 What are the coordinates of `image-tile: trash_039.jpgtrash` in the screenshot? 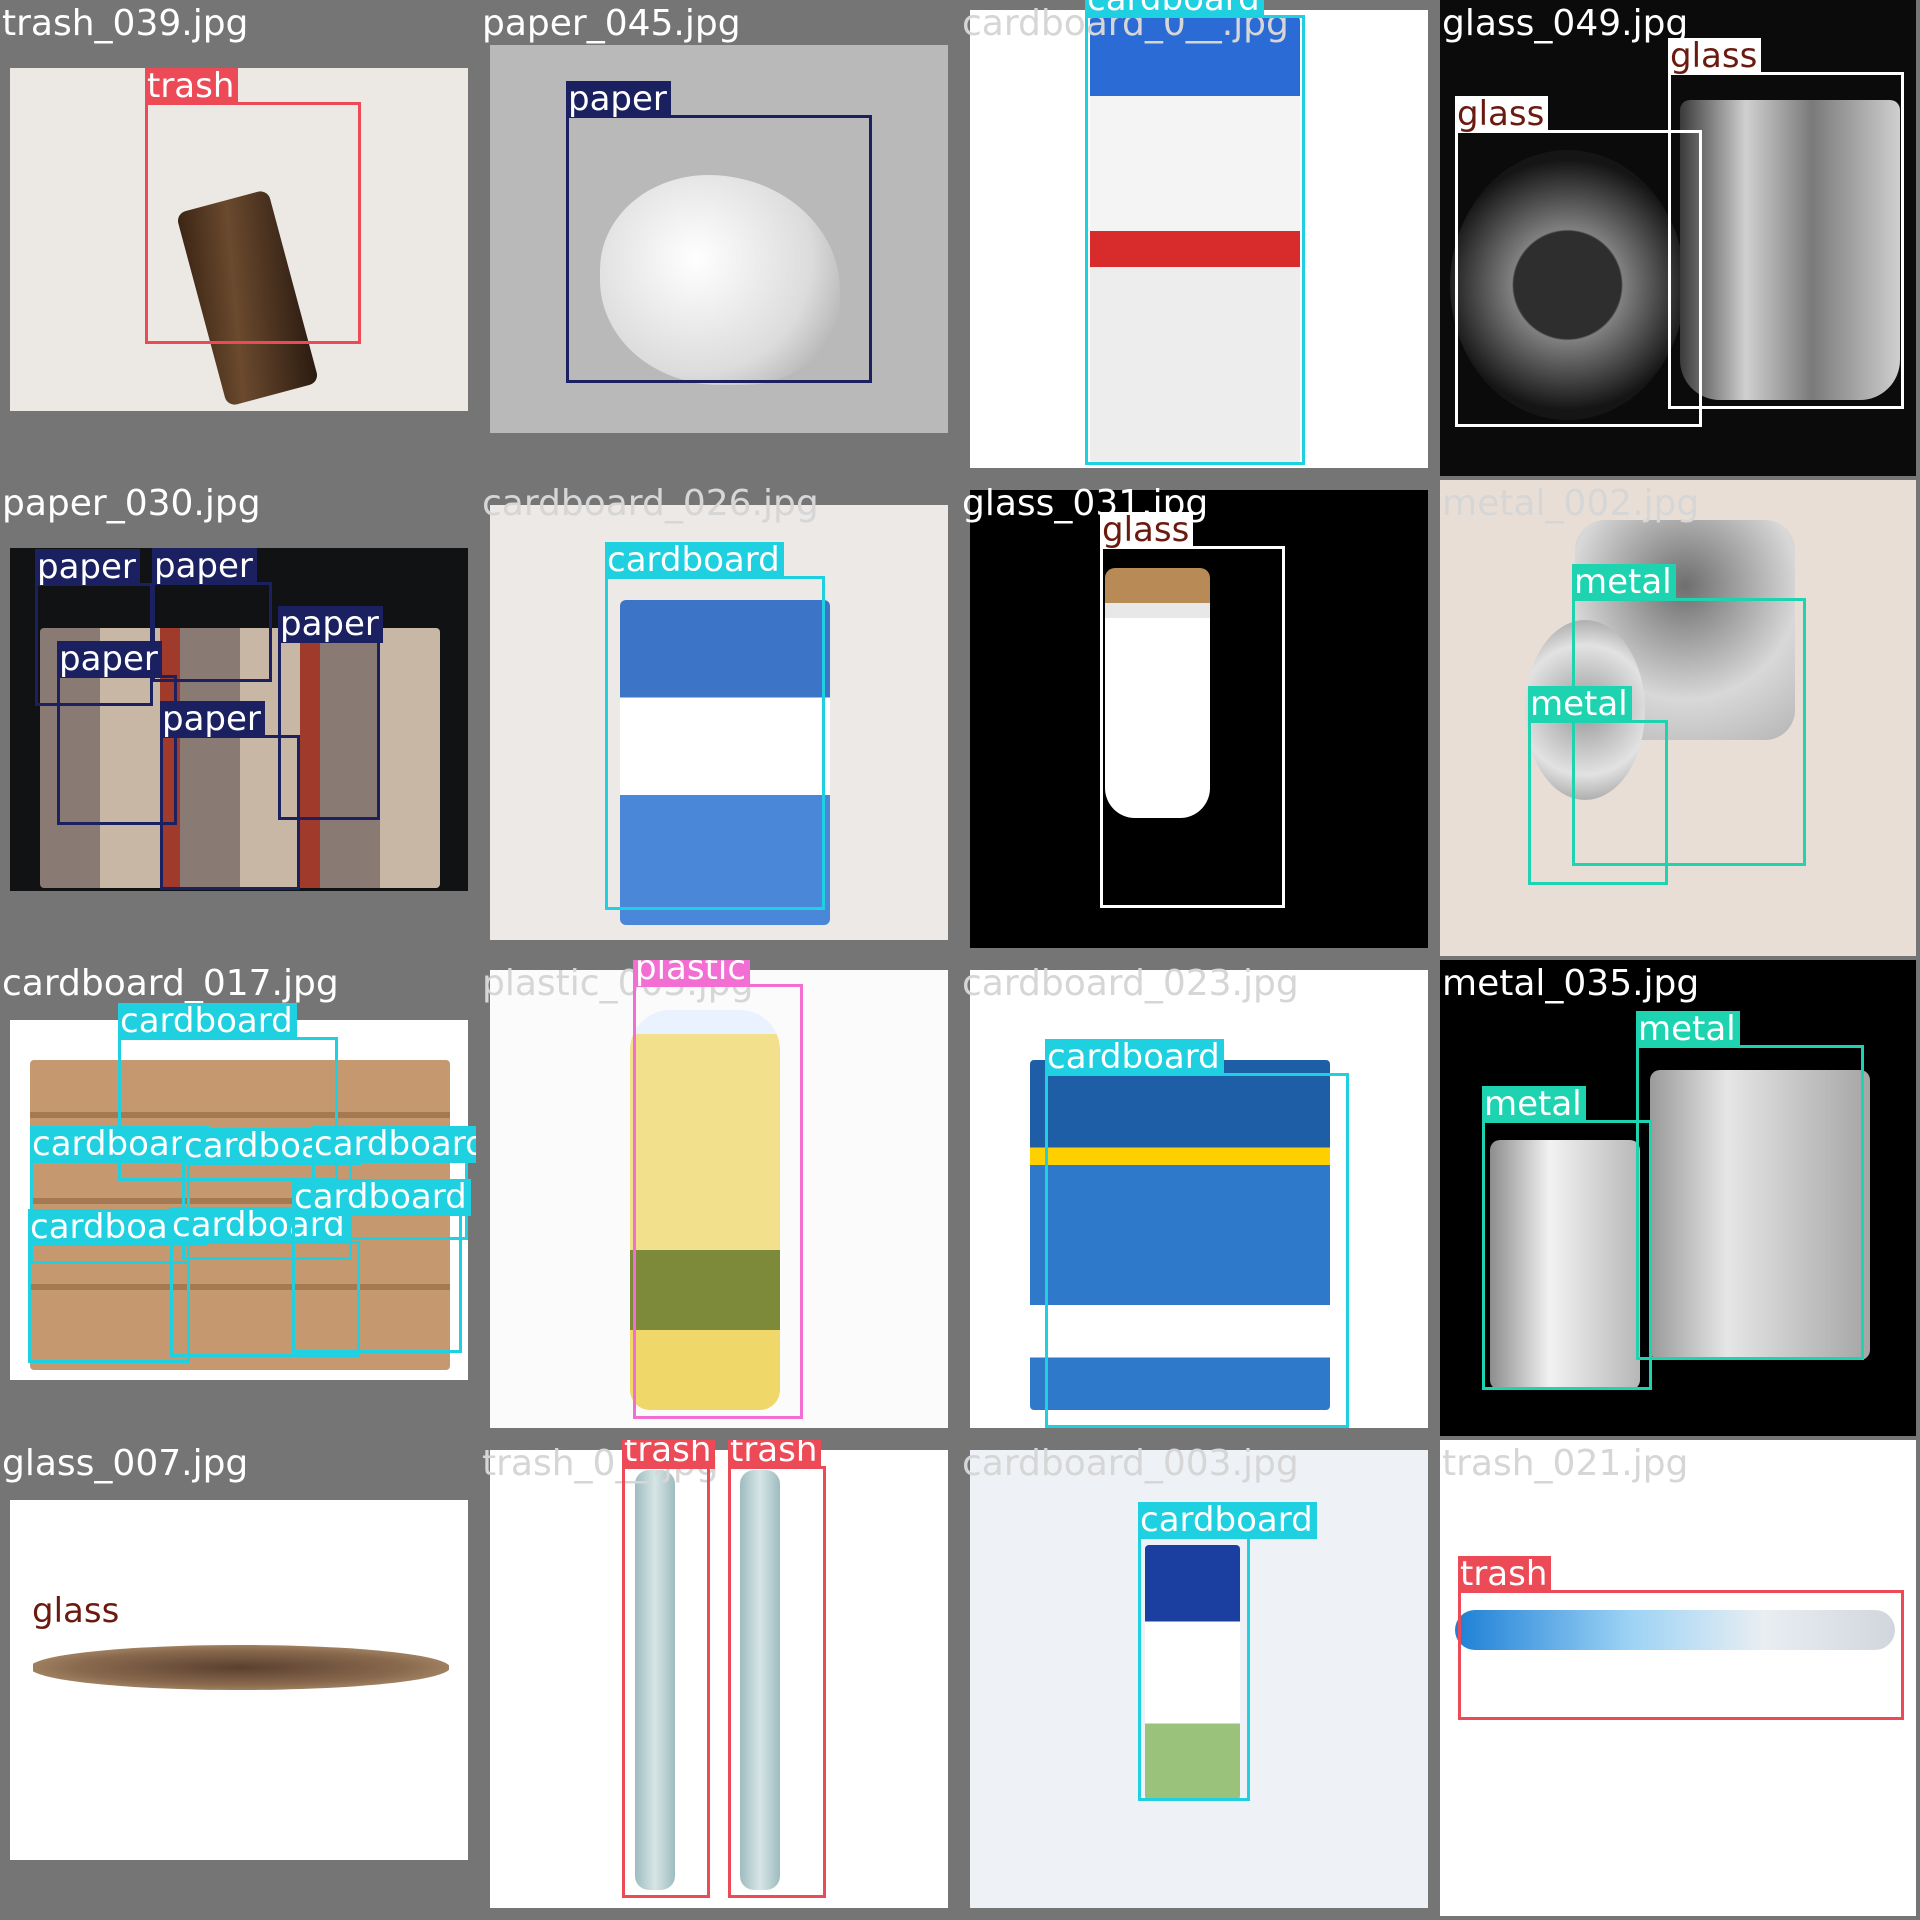 It's located at (238, 238).